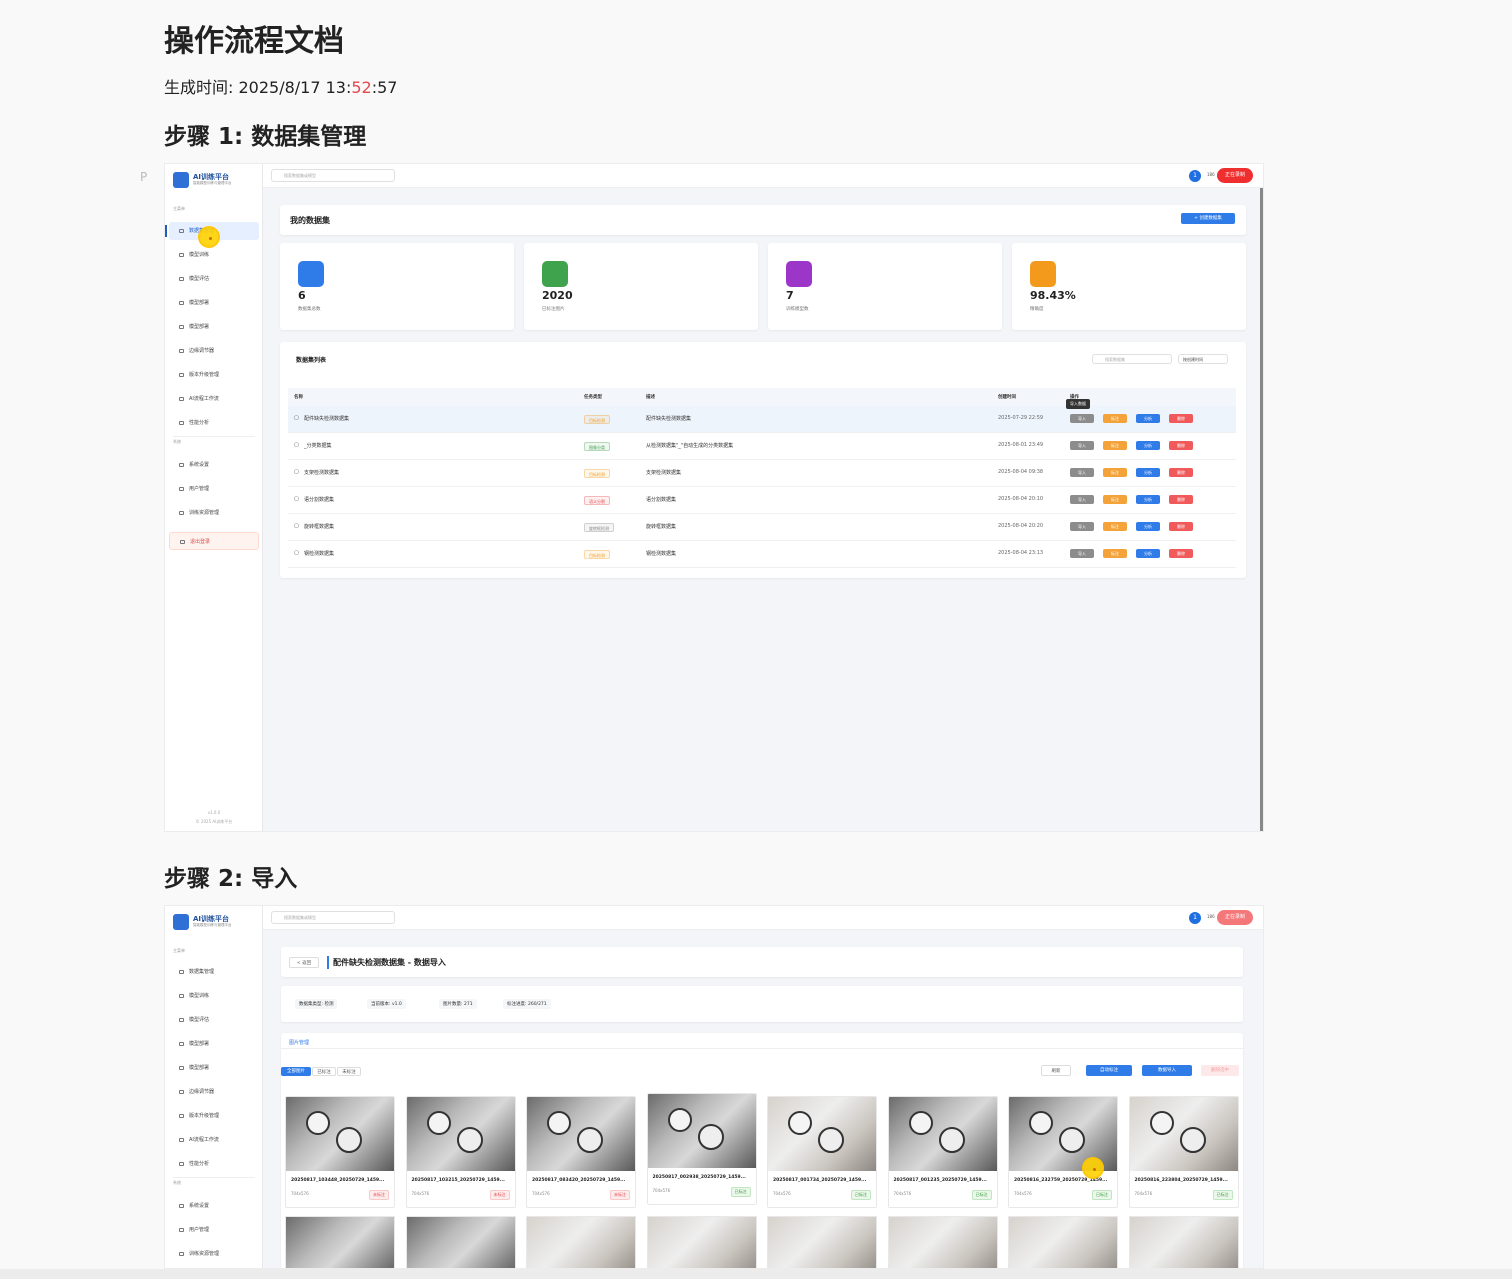 Image resolution: width=1512 pixels, height=1279 pixels. What do you see at coordinates (214, 489) in the screenshot?
I see `nav-users: 用户管理` at bounding box center [214, 489].